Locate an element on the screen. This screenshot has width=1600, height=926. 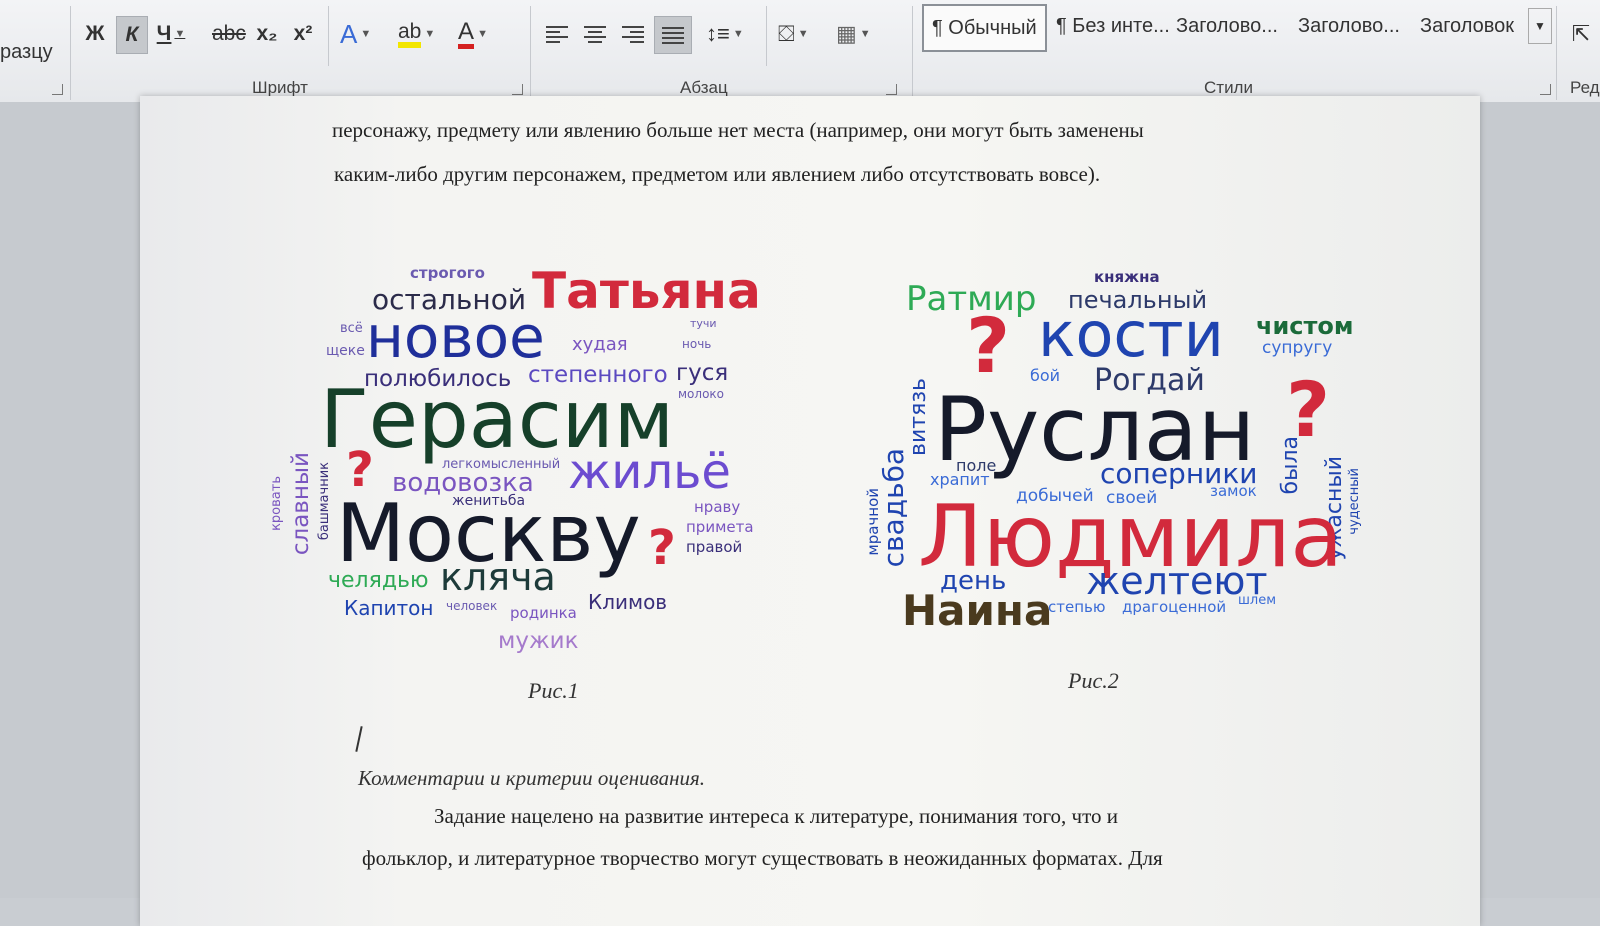
cloud-word: чудесный is located at coordinates (1354, 501).